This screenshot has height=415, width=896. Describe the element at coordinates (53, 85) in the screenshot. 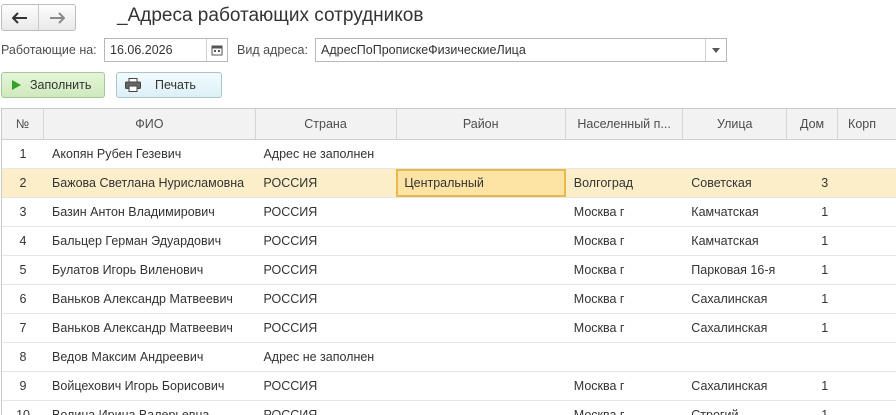

I see `fill-button: Заполнить` at that location.